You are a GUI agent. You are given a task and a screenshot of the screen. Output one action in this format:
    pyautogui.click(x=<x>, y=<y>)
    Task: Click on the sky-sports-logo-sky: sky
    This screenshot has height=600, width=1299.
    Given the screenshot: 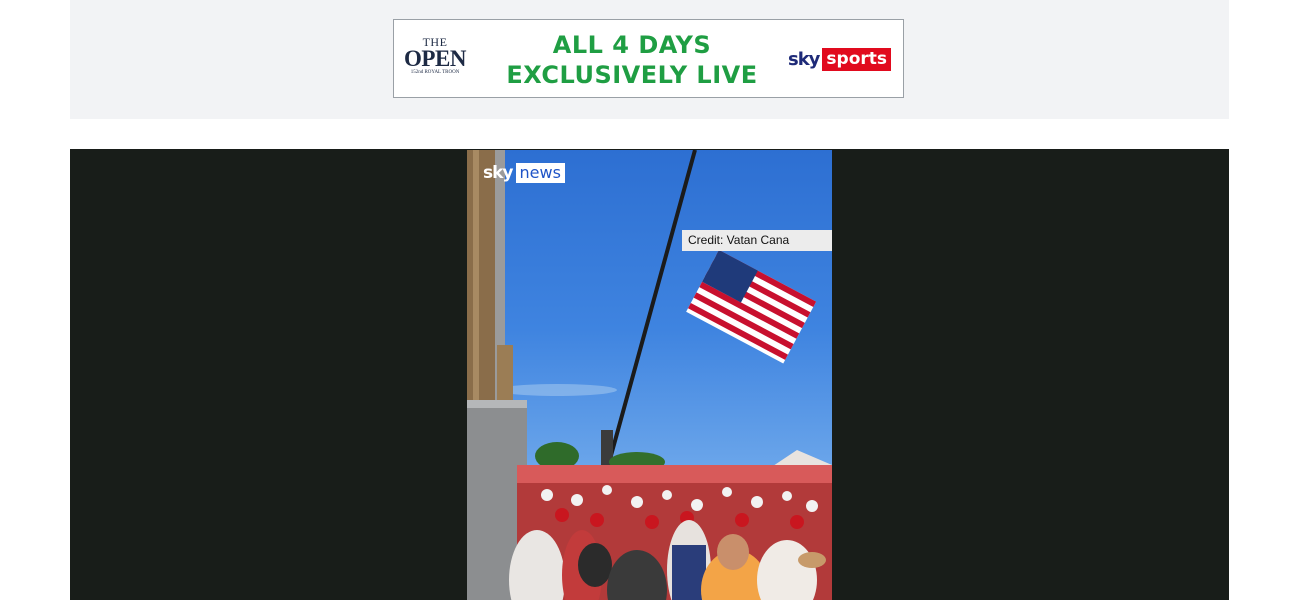 What is the action you would take?
    pyautogui.click(x=804, y=59)
    